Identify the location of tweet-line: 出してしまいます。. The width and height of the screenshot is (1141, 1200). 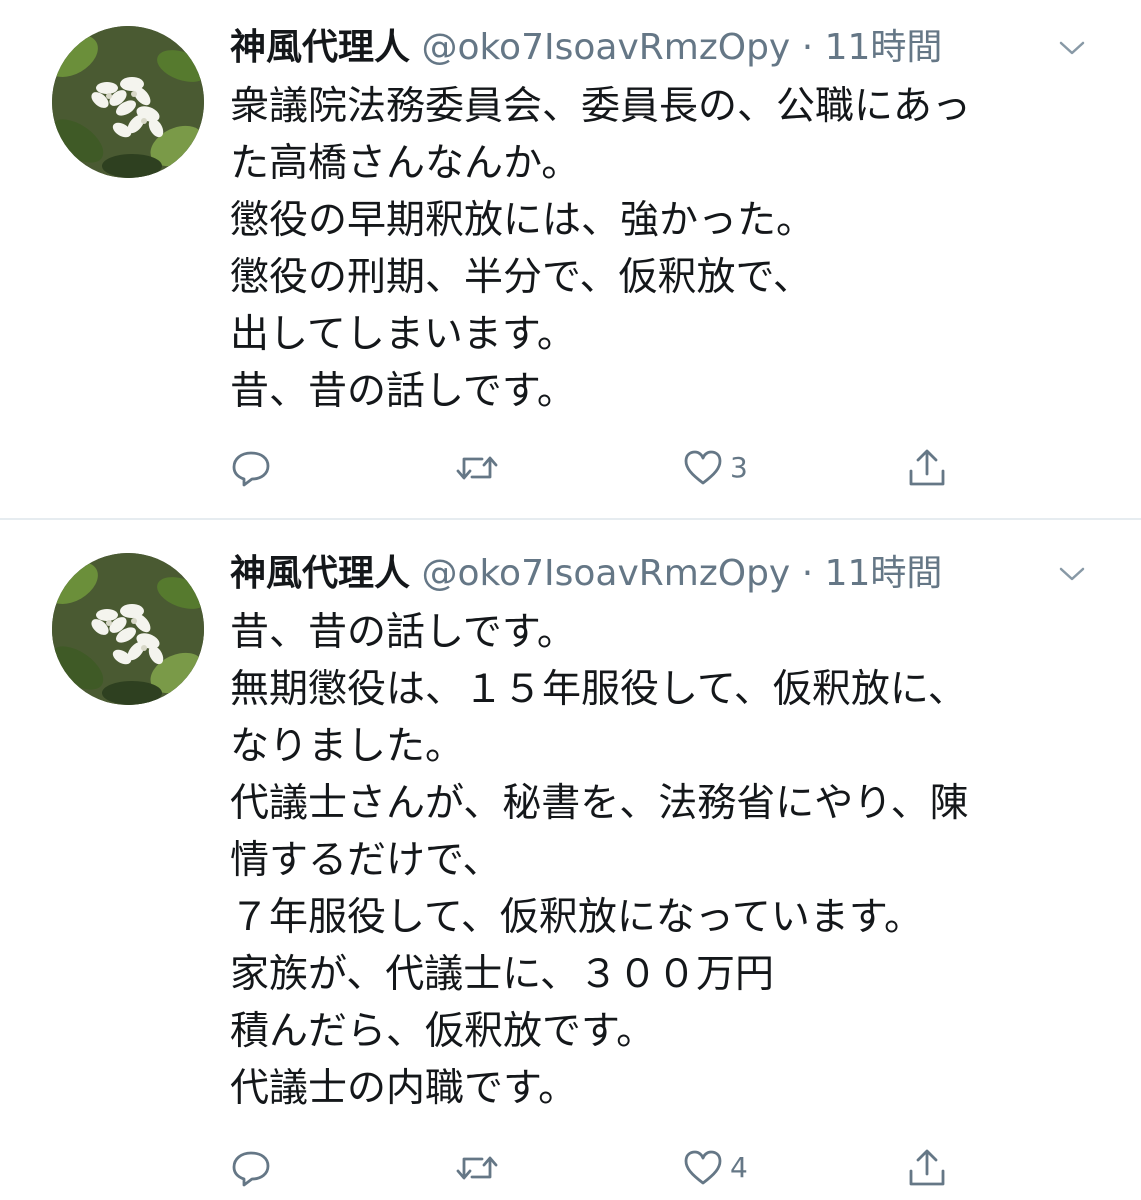
(403, 334).